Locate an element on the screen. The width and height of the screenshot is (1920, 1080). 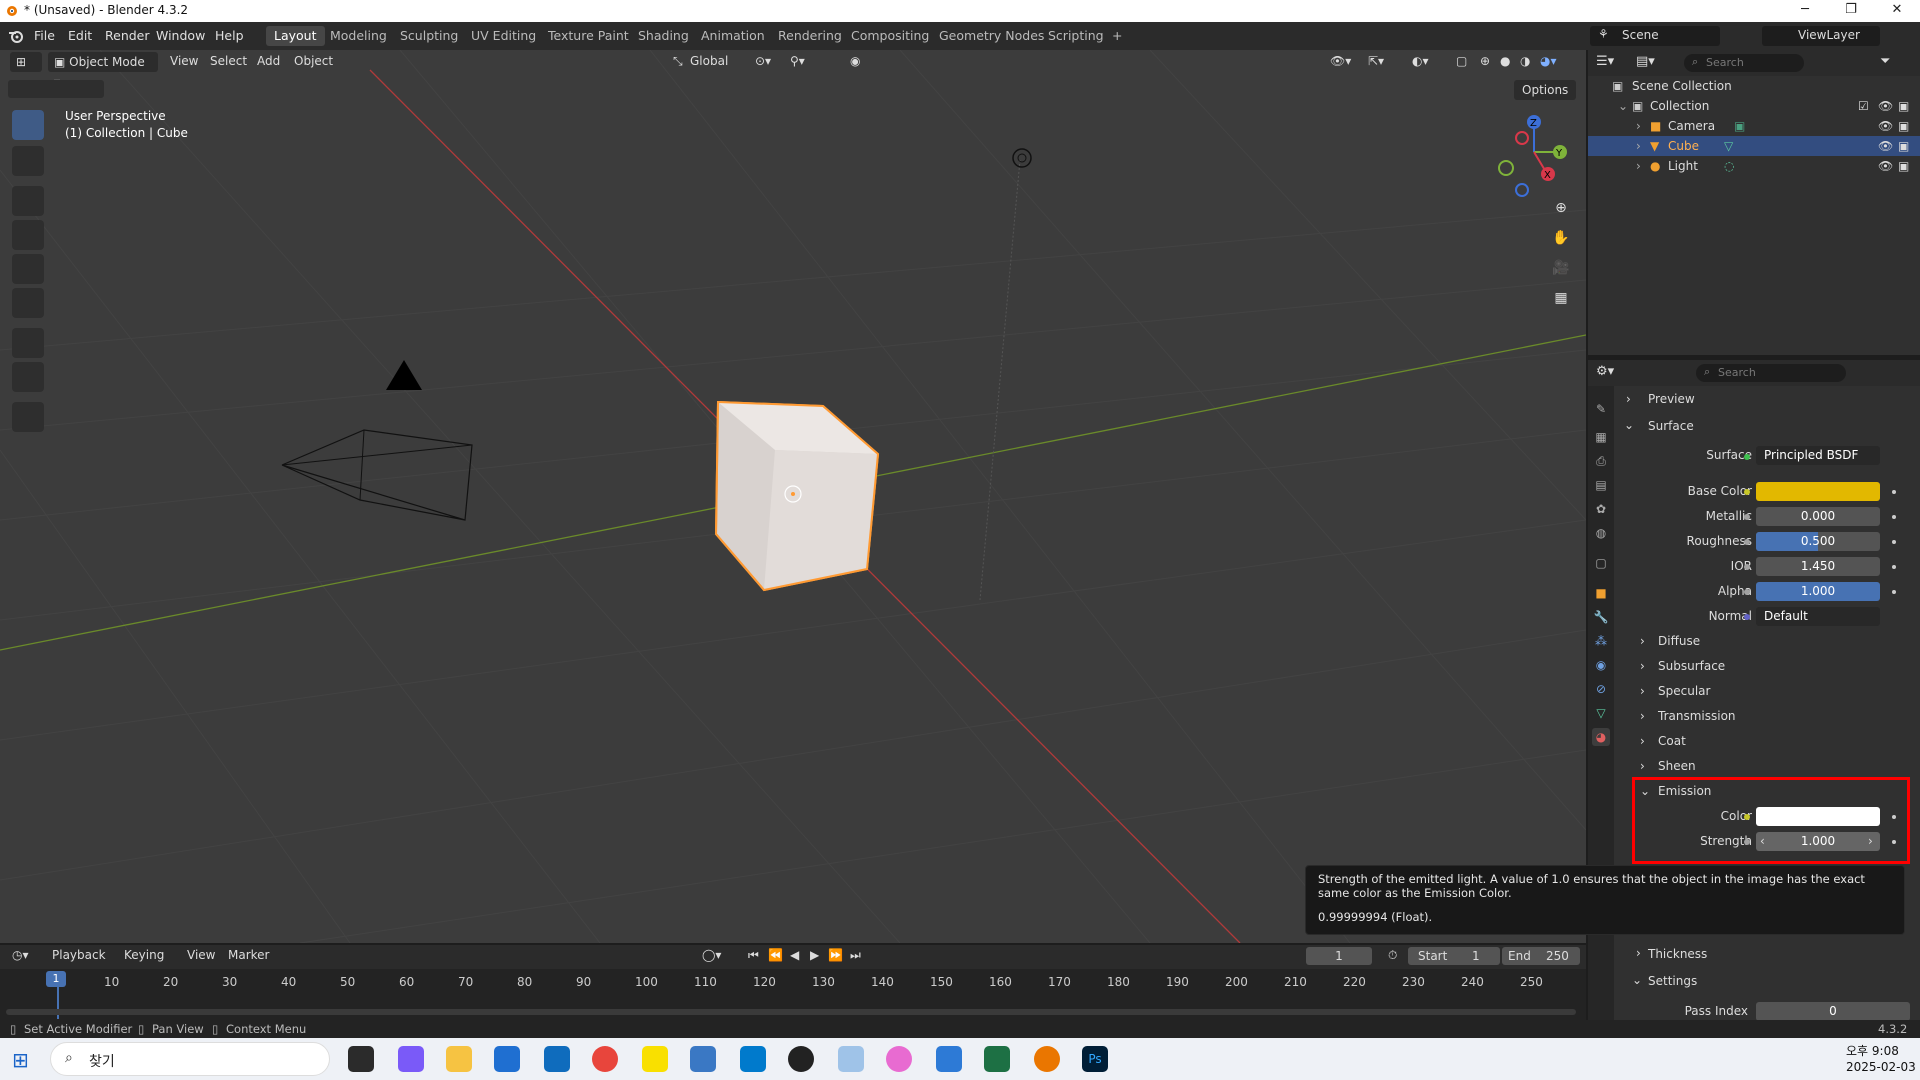
windows-start-icon: ⊞ is located at coordinates (20, 1060).